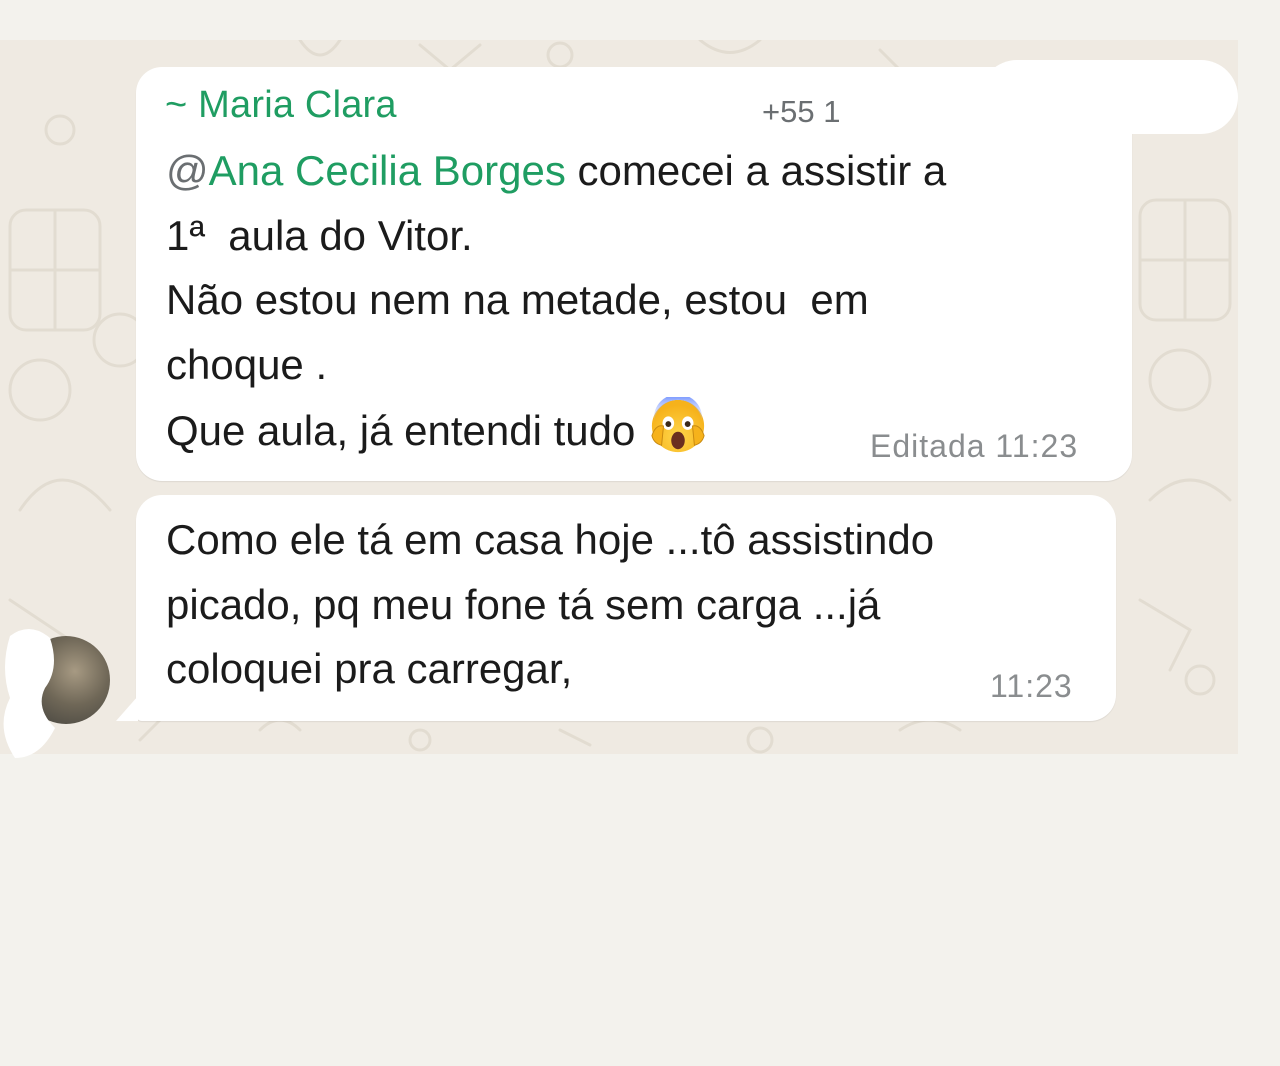  I want to click on message-timestamp: 11:23, so click(1031, 686).